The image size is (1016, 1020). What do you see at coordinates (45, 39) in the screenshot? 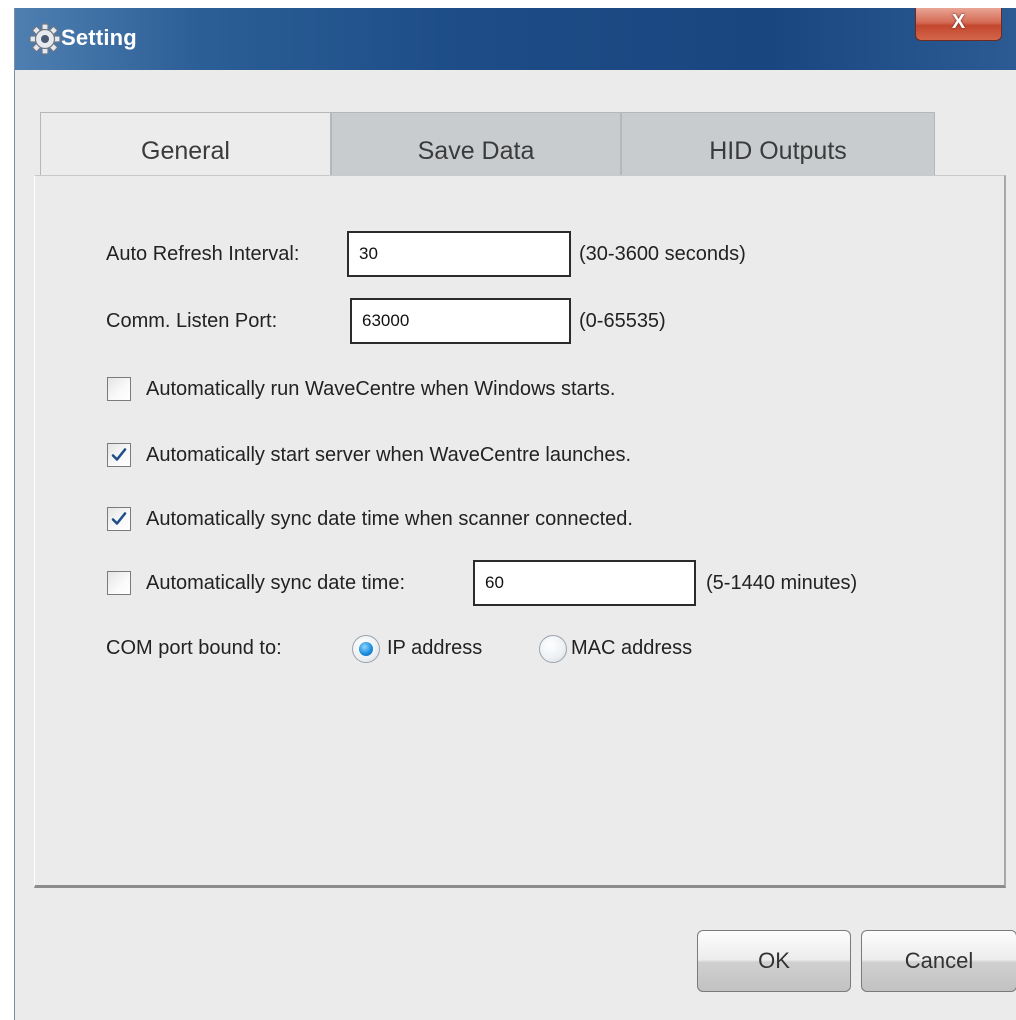
I see `gear-icon` at bounding box center [45, 39].